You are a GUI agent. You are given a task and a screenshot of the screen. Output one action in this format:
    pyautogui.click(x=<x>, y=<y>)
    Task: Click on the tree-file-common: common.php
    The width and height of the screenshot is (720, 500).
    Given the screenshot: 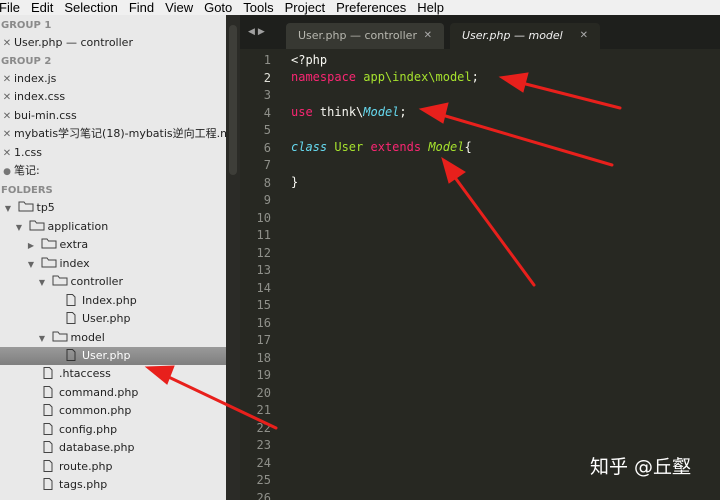 What is the action you would take?
    pyautogui.click(x=113, y=411)
    